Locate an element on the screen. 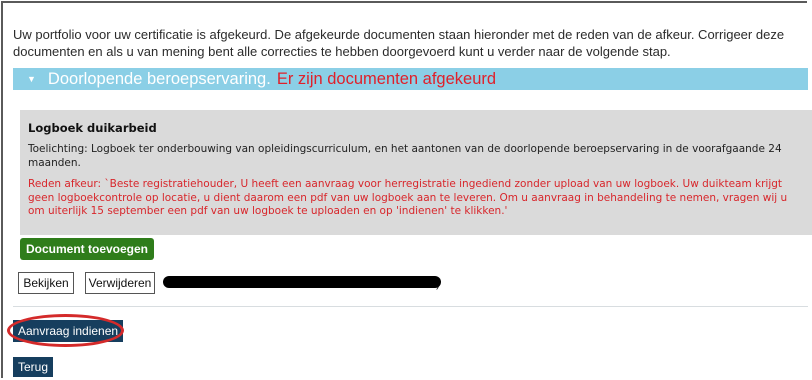  delete-button: Verwijderen is located at coordinates (120, 283).